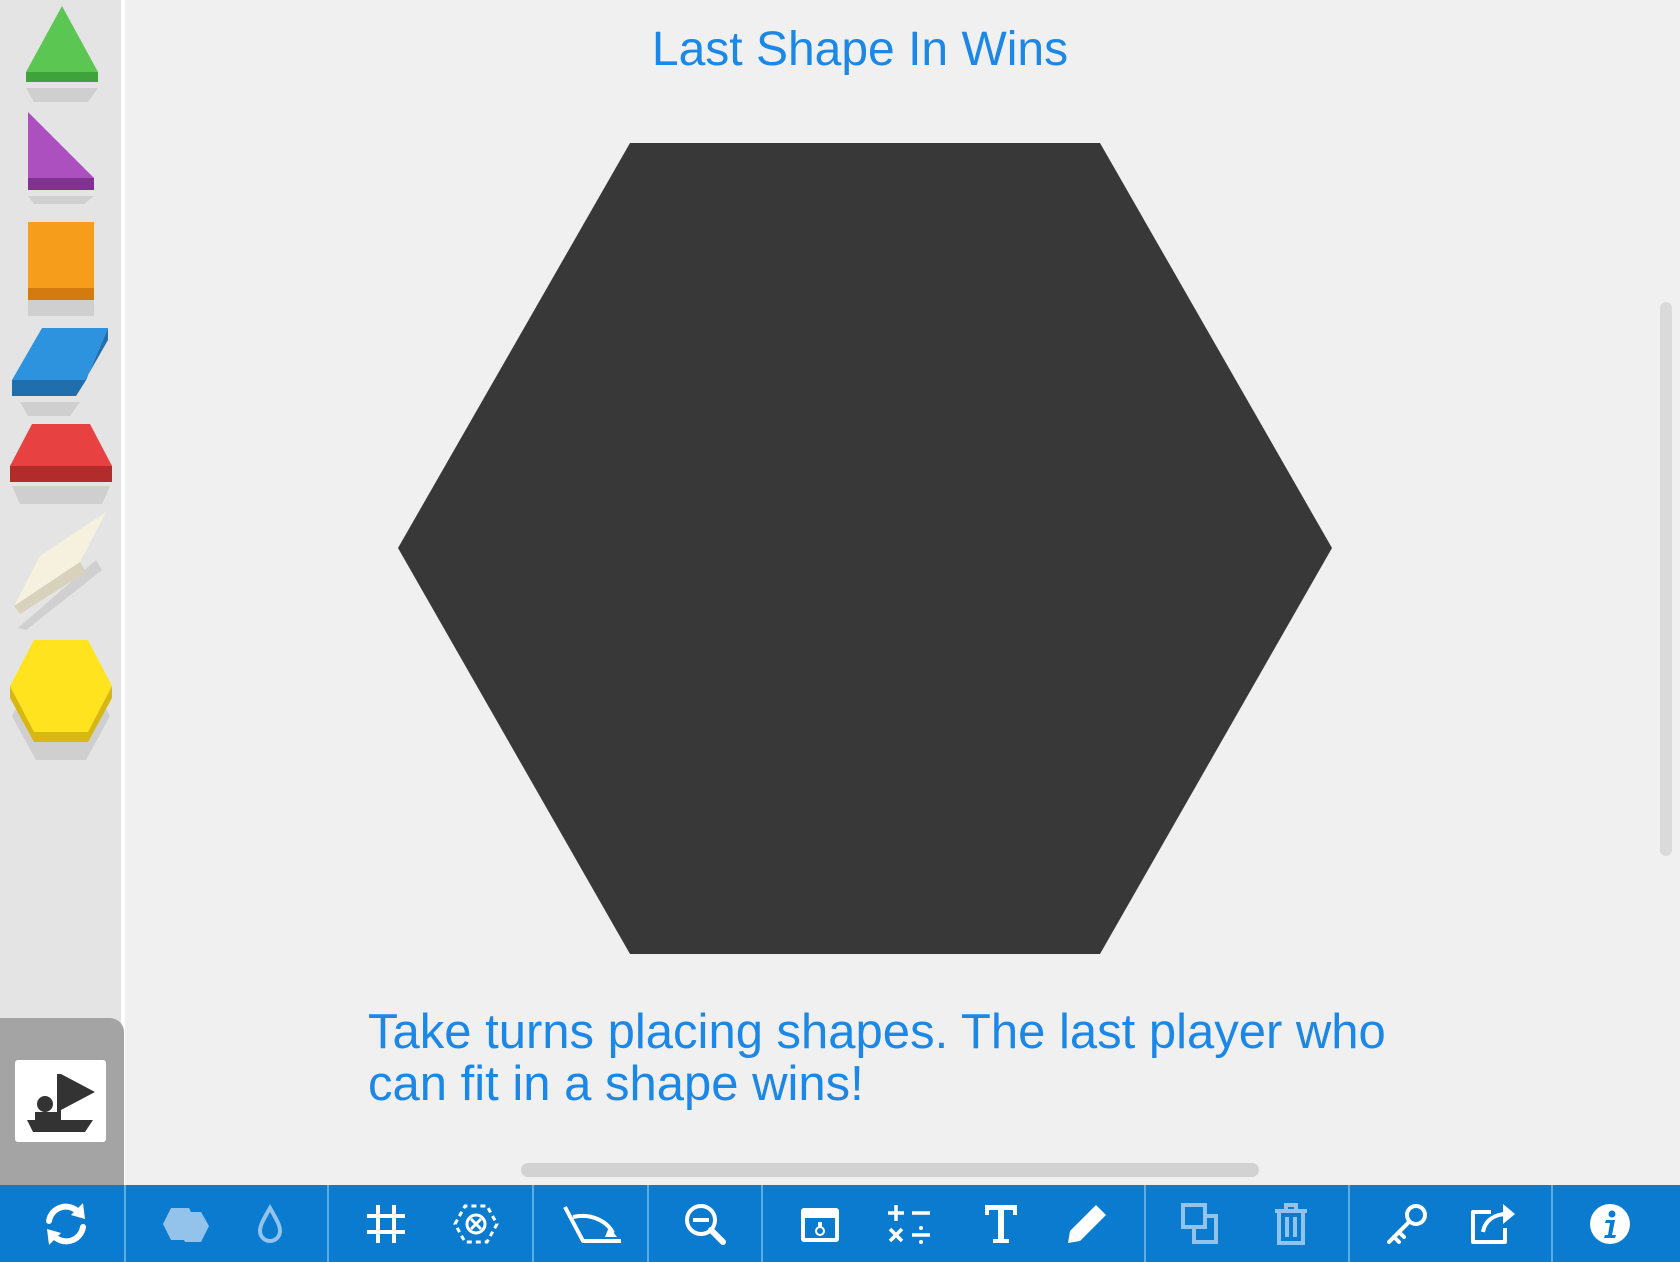 Image resolution: width=1680 pixels, height=1262 pixels. I want to click on player-panel, so click(62, 1101).